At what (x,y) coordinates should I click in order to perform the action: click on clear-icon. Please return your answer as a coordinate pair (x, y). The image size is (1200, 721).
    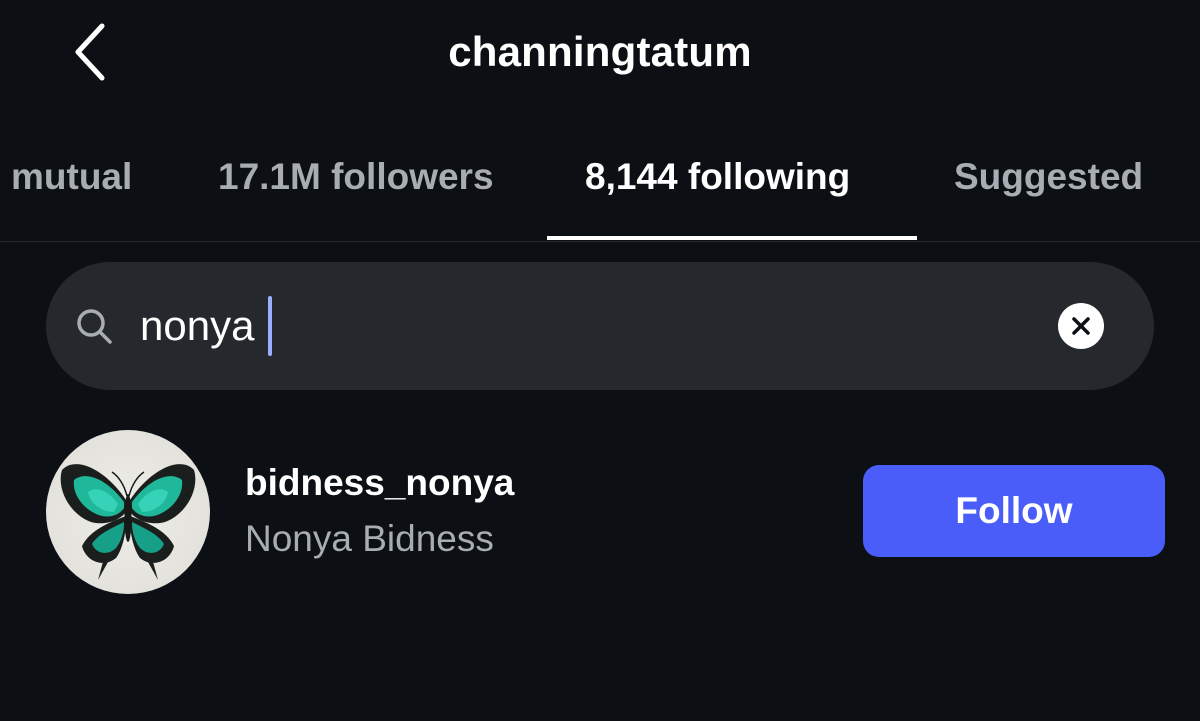
    Looking at the image, I should click on (1081, 326).